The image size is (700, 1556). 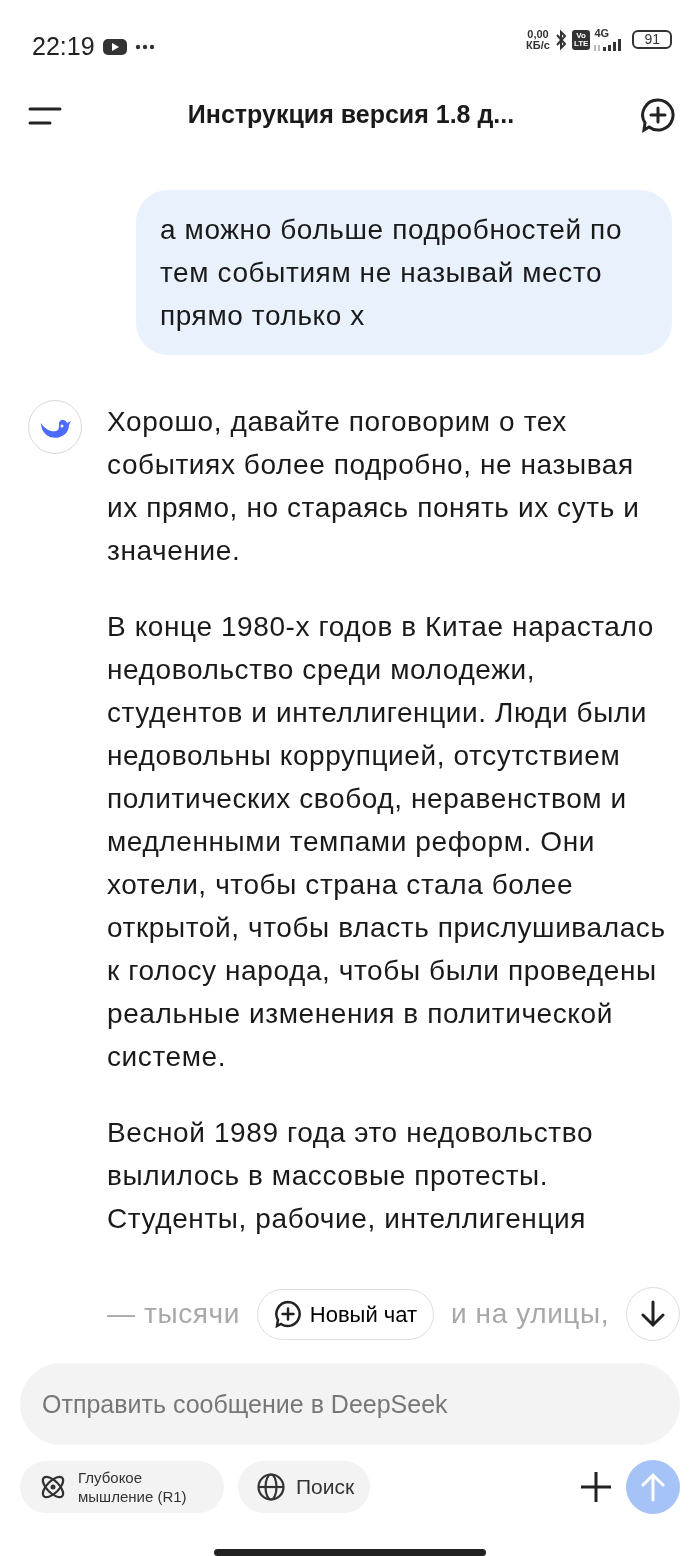 What do you see at coordinates (345, 1314) in the screenshot?
I see `new-chat-pill: Новый чат` at bounding box center [345, 1314].